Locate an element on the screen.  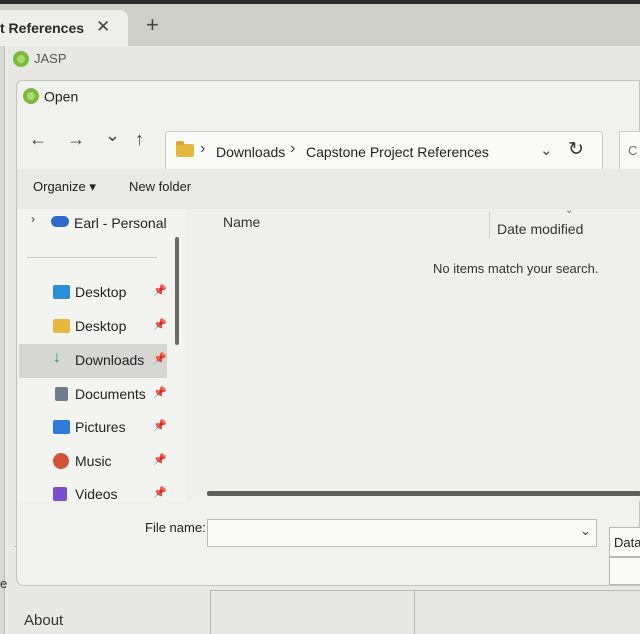
open-button is located at coordinates (624, 571).